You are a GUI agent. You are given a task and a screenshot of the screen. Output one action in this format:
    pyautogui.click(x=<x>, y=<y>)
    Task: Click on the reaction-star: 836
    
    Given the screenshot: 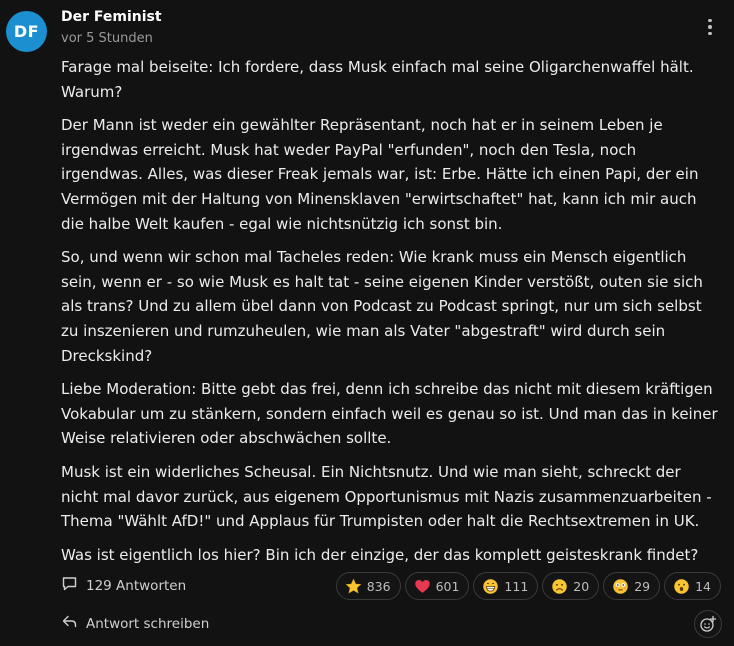 What is the action you would take?
    pyautogui.click(x=368, y=586)
    